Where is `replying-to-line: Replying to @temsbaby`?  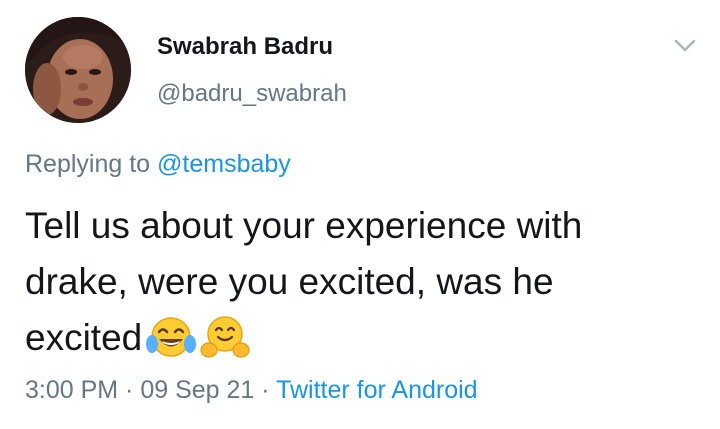 replying-to-line: Replying to @temsbaby is located at coordinates (158, 164).